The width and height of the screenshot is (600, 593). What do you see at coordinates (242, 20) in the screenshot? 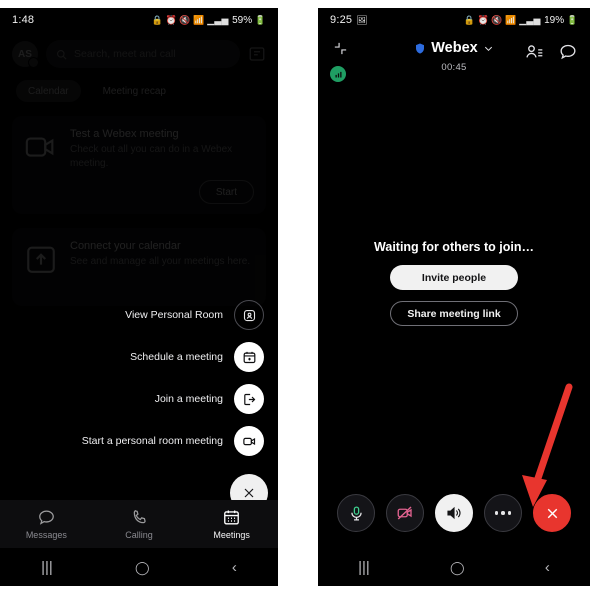
I see `battery-percent: 59%` at bounding box center [242, 20].